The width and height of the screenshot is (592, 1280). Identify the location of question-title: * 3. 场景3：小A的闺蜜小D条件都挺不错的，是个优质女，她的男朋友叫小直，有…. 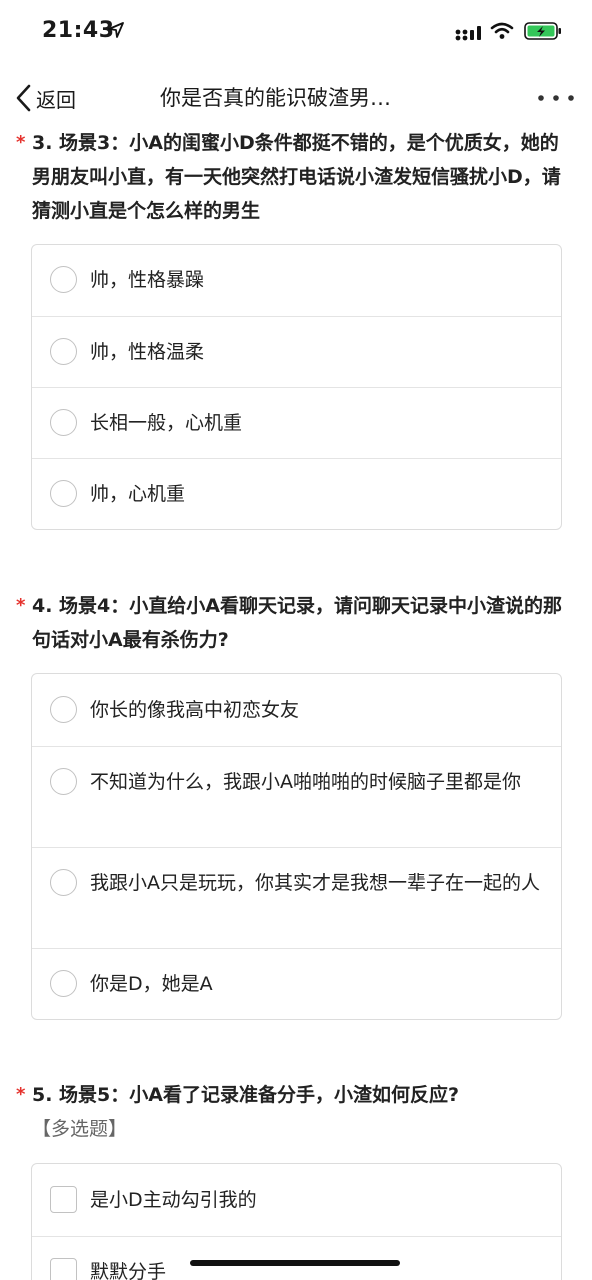
(296, 177).